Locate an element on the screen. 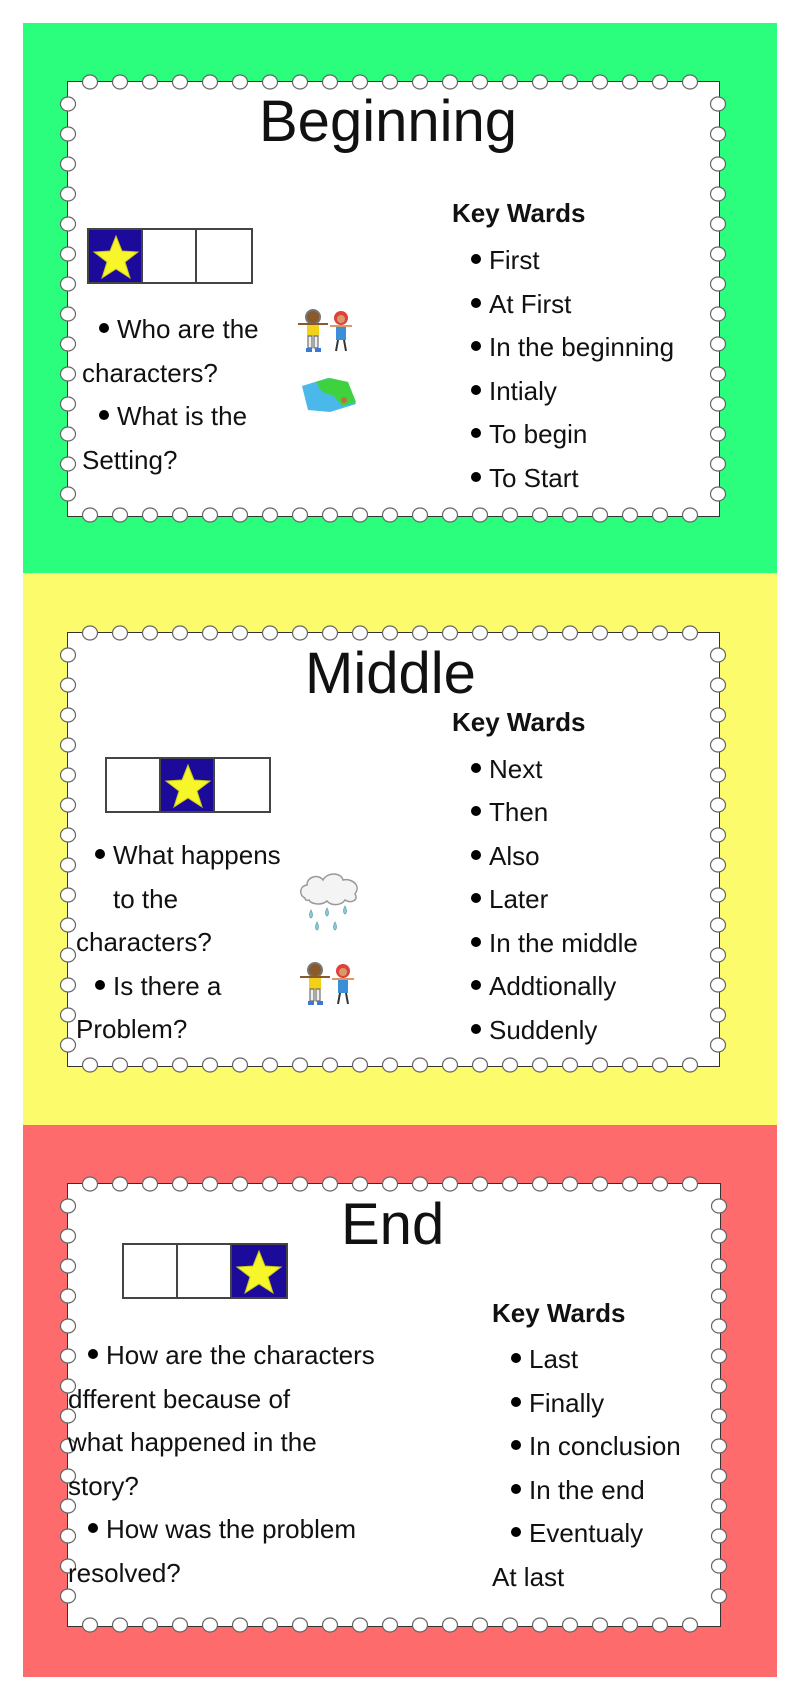  question-line: story? is located at coordinates (103, 1486).